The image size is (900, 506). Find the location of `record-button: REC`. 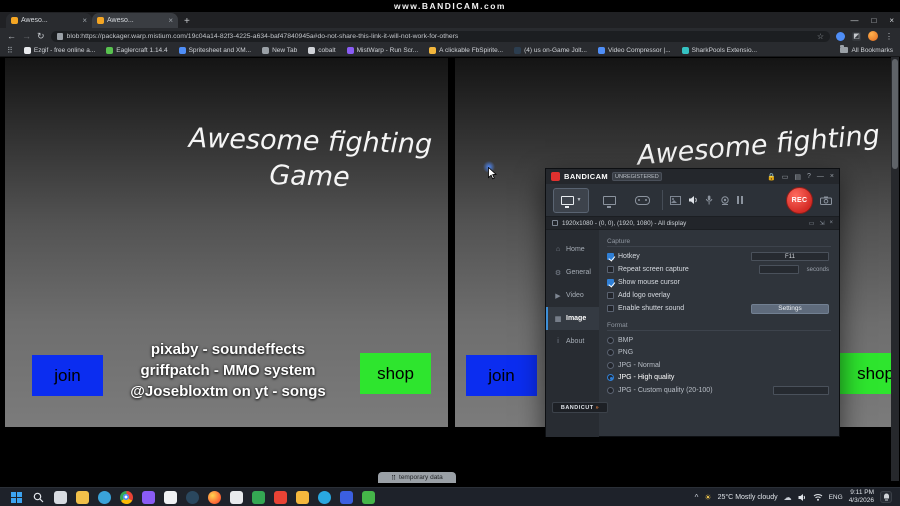

record-button: REC is located at coordinates (799, 200).